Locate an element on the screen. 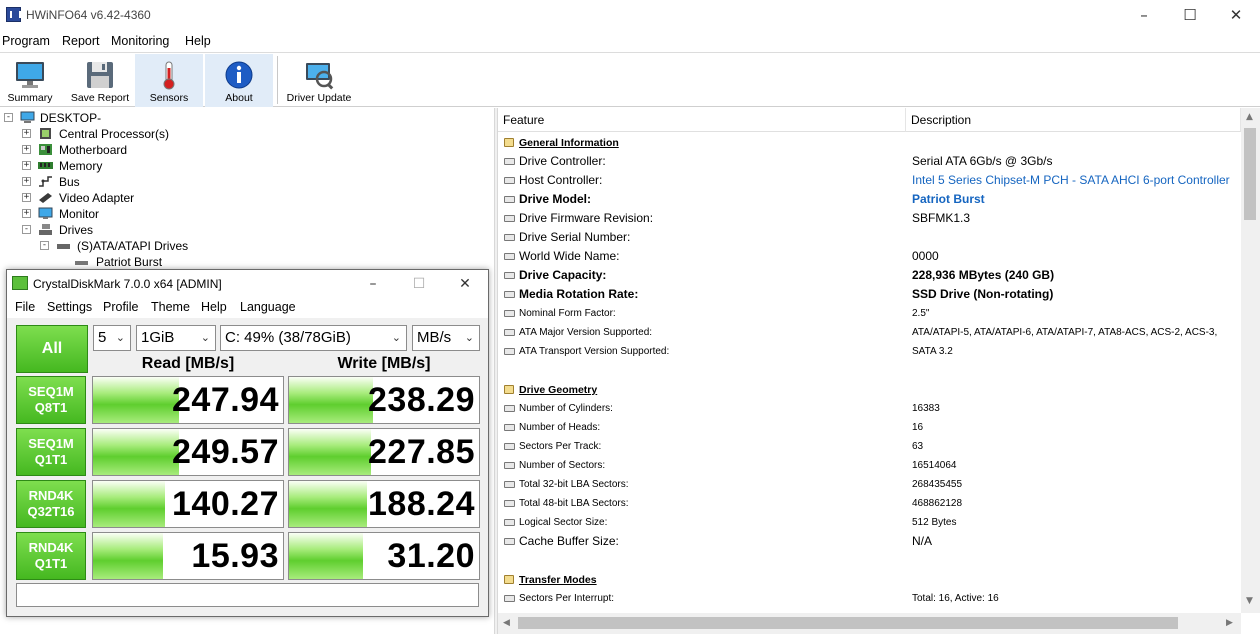  read-progress-fill is located at coordinates (136, 400).